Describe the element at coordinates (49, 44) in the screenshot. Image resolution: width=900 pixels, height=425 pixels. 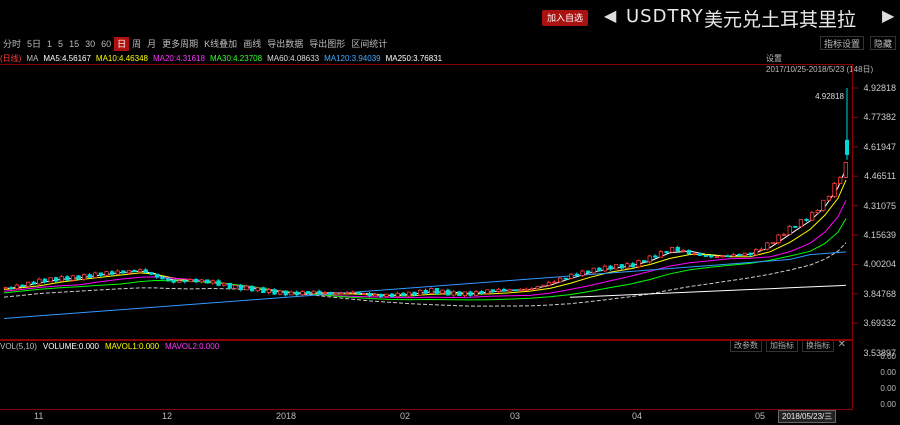
I see `period-tab: 1` at that location.